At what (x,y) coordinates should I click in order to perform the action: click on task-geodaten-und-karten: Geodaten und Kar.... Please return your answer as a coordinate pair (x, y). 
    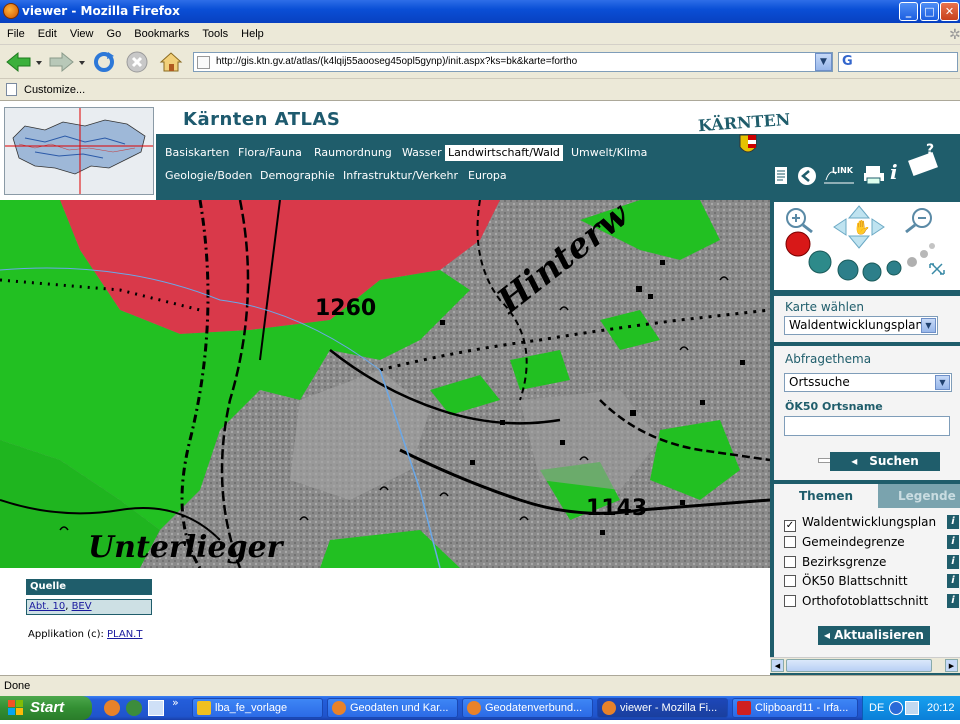
    Looking at the image, I should click on (392, 708).